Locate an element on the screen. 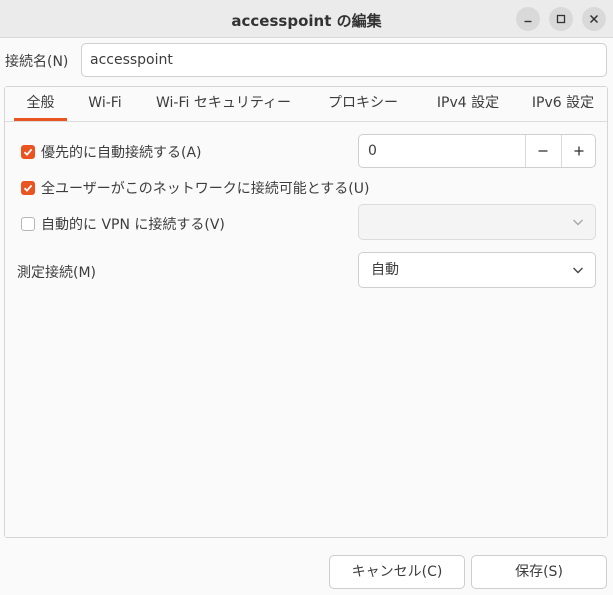 This screenshot has width=613, height=595. tab-general: 全般 is located at coordinates (40, 104).